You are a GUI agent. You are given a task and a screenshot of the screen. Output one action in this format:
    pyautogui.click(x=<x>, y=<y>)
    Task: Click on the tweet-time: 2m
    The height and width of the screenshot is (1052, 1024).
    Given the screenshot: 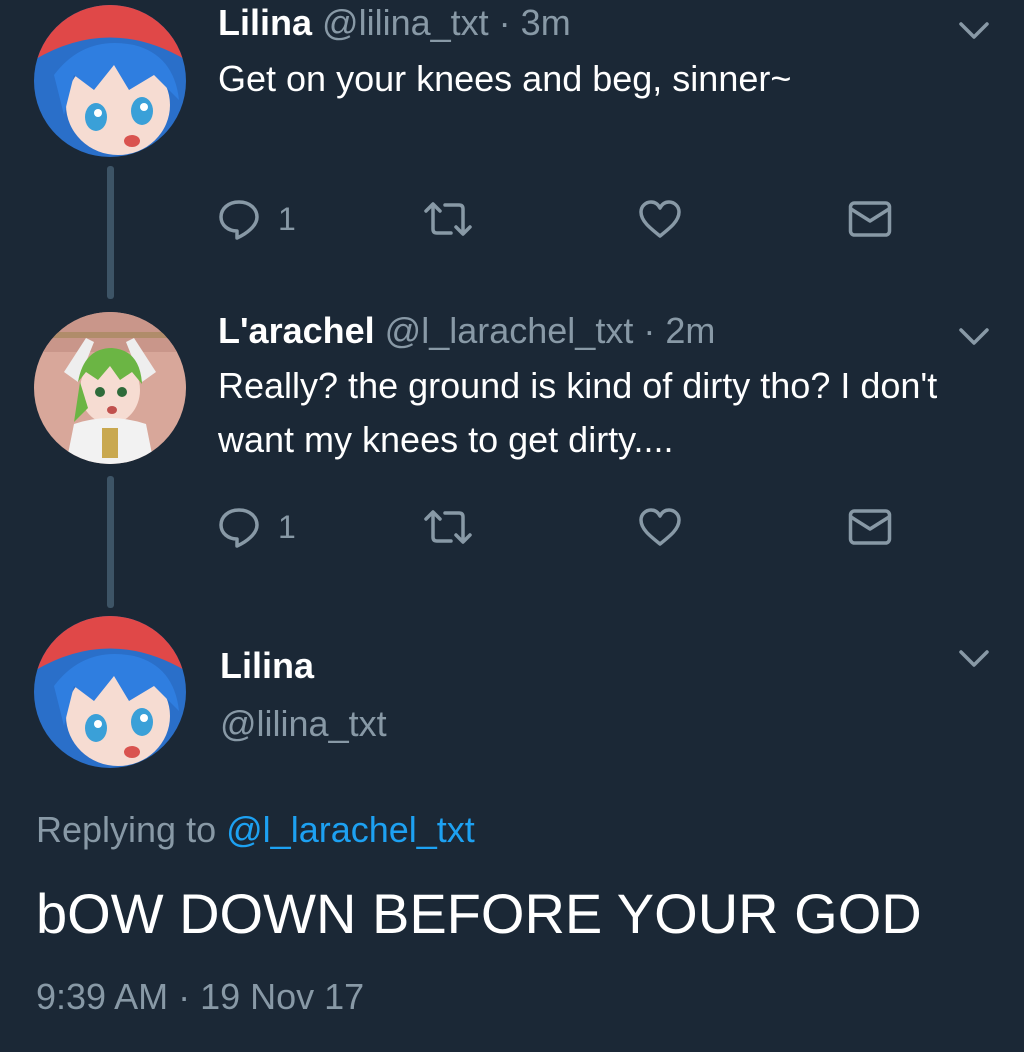 What is the action you would take?
    pyautogui.click(x=690, y=330)
    